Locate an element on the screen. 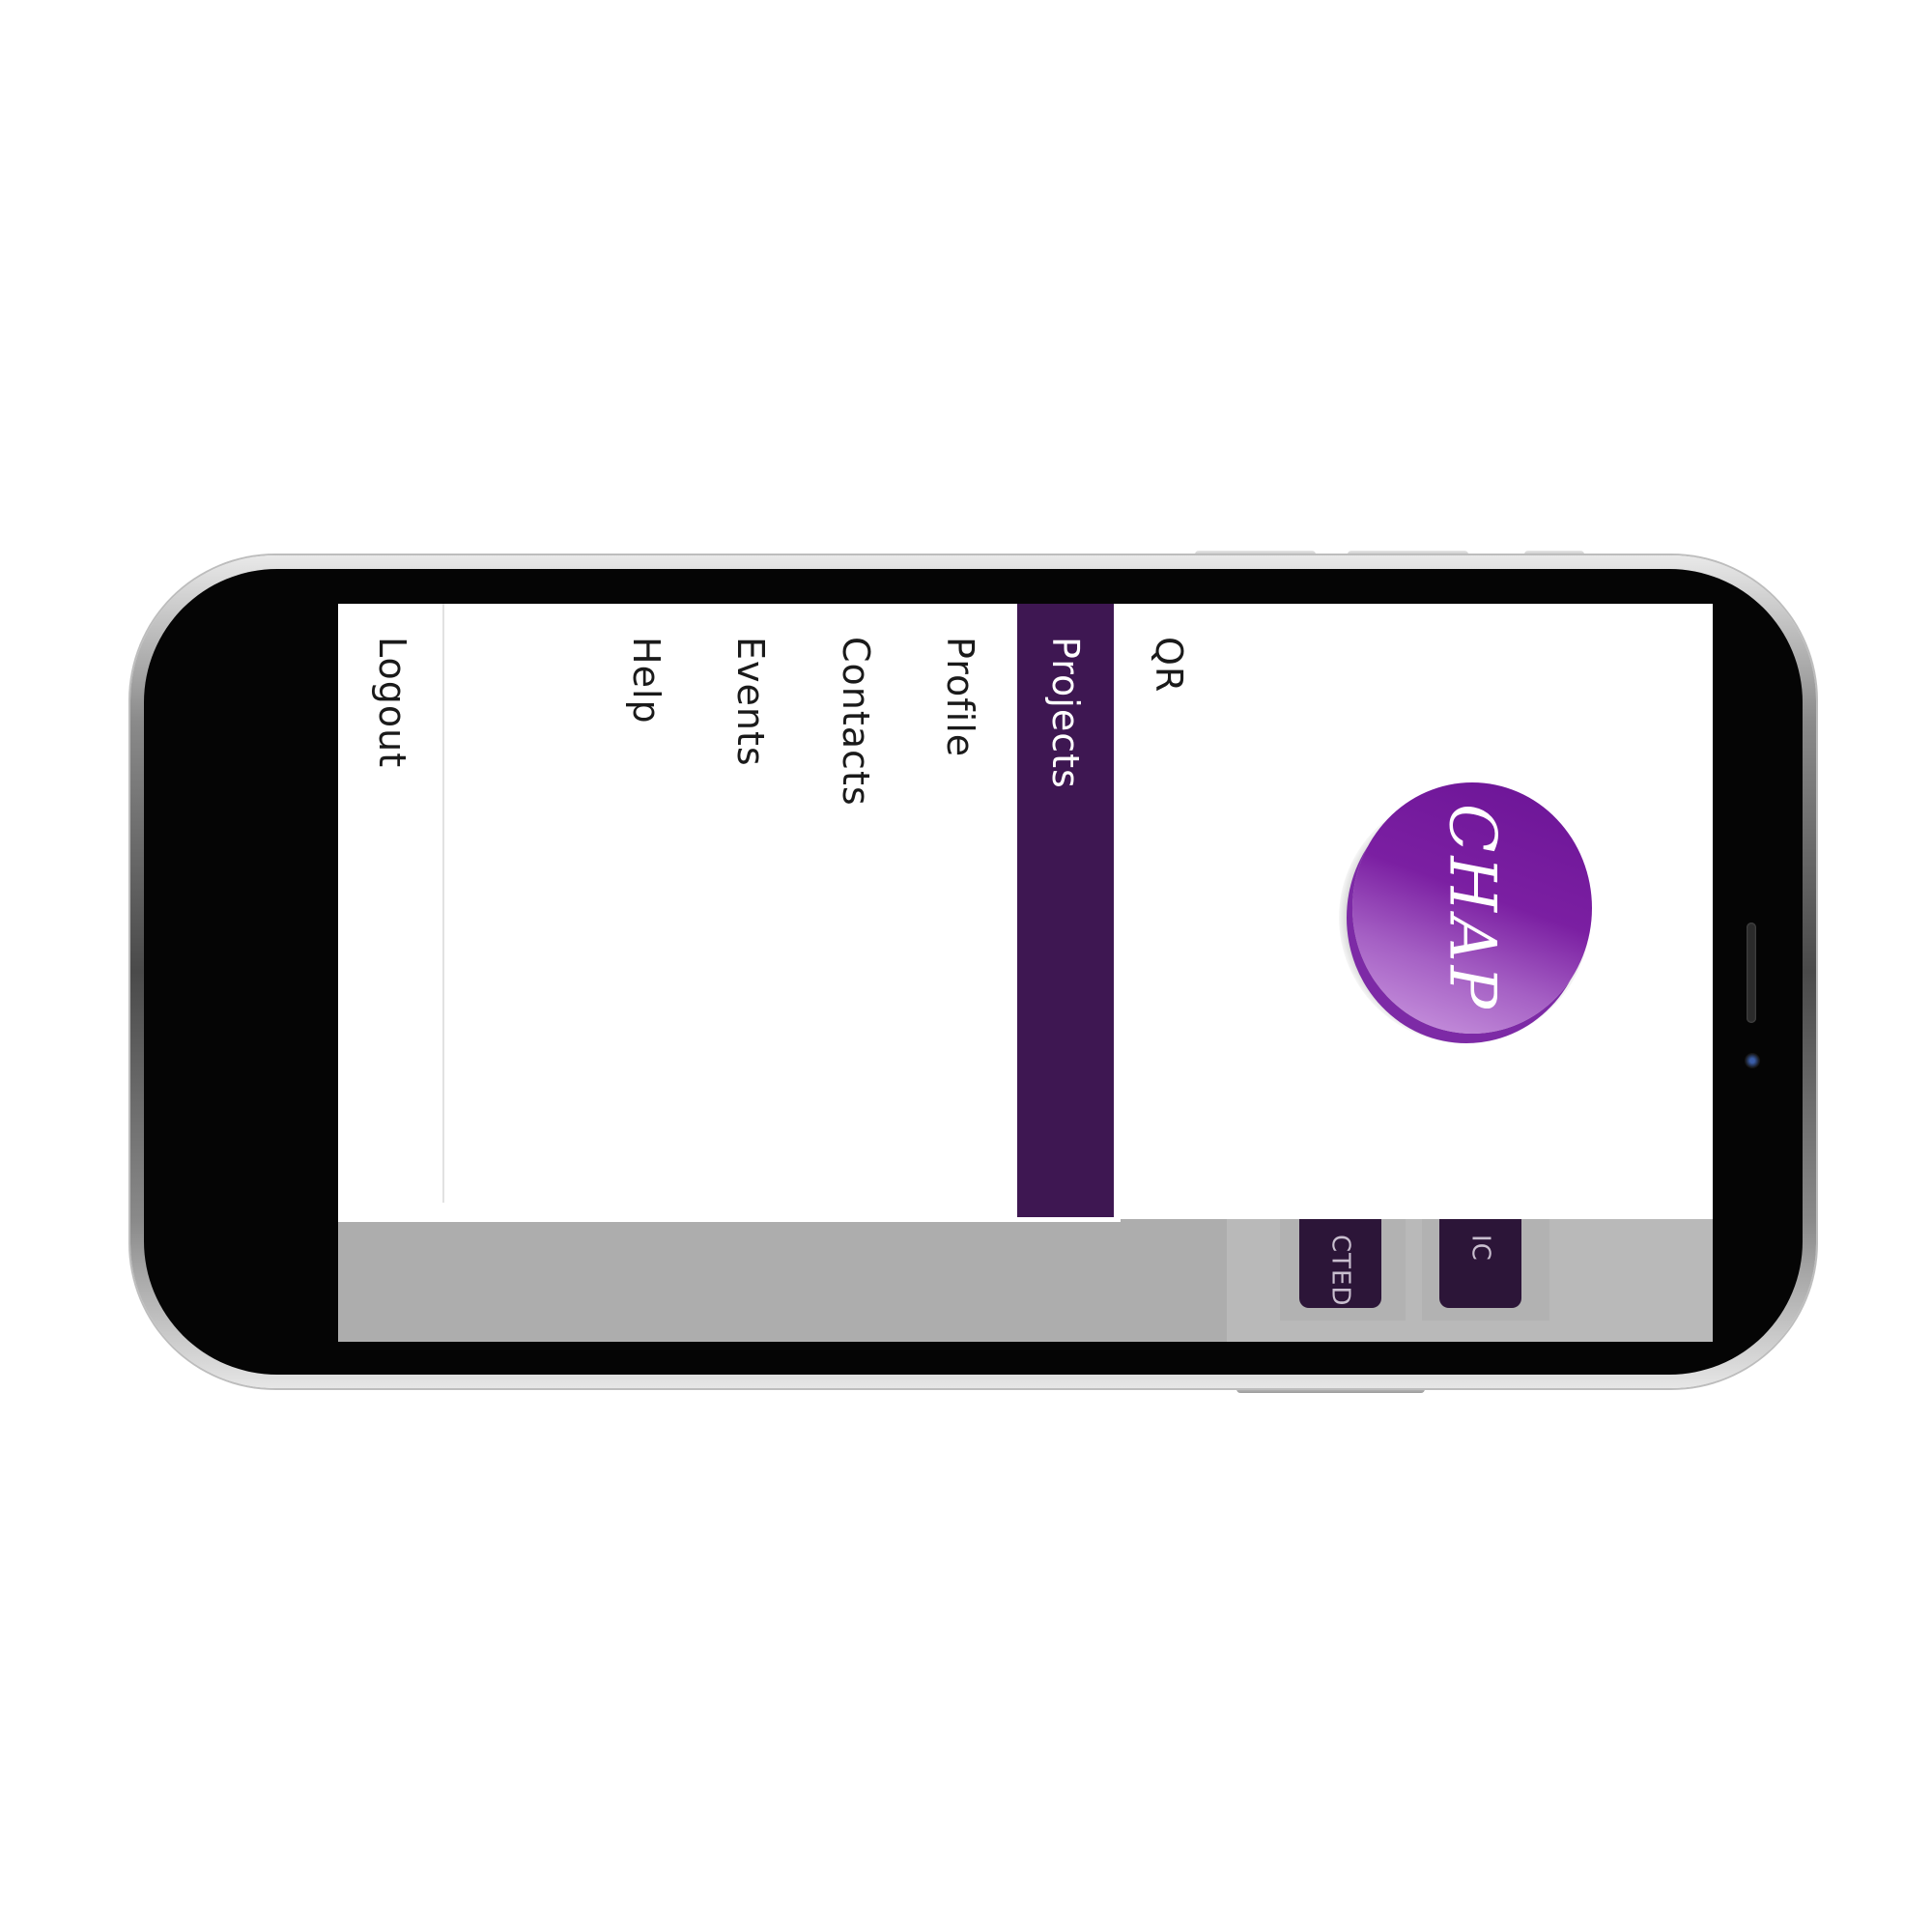  menu-item-label: Help is located at coordinates (646, 680).